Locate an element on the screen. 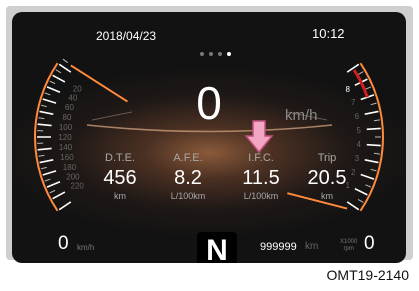  metric-afe: A.F.E. 8.2 L/100km is located at coordinates (188, 176).